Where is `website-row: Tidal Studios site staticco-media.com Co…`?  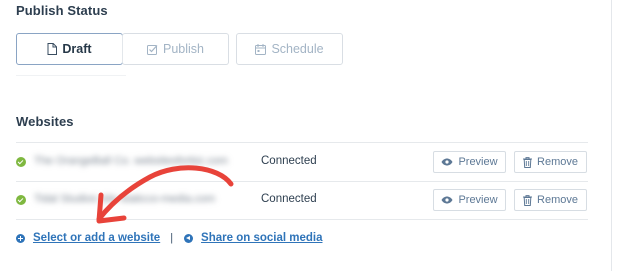
website-row: Tidal Studios site staticco-media.com Co… is located at coordinates (302, 200).